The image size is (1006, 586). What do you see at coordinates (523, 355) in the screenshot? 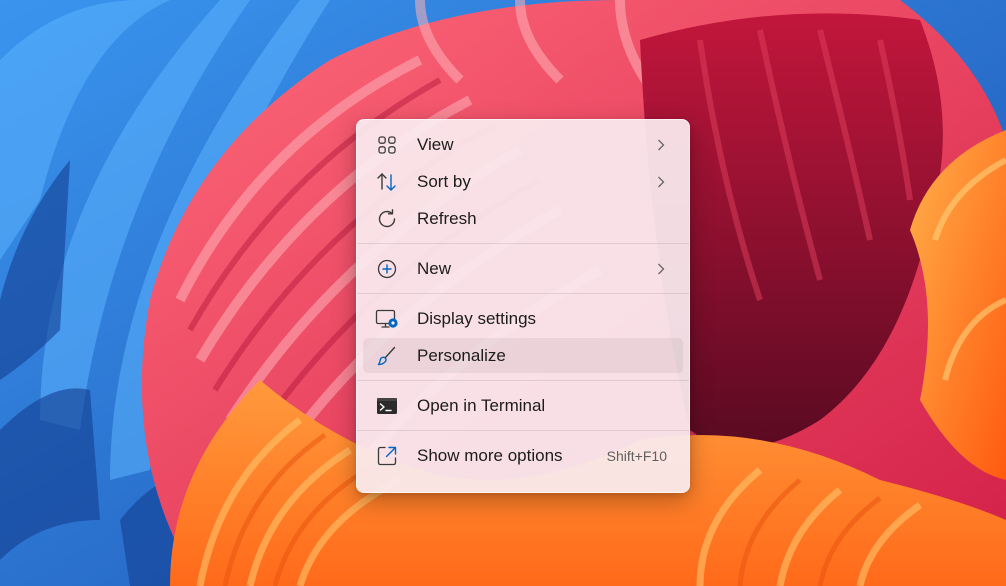
I see `menu-item-personalize: Personalize` at bounding box center [523, 355].